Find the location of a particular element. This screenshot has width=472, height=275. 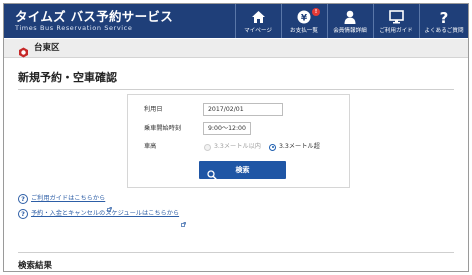

title-divider is located at coordinates (236, 89).